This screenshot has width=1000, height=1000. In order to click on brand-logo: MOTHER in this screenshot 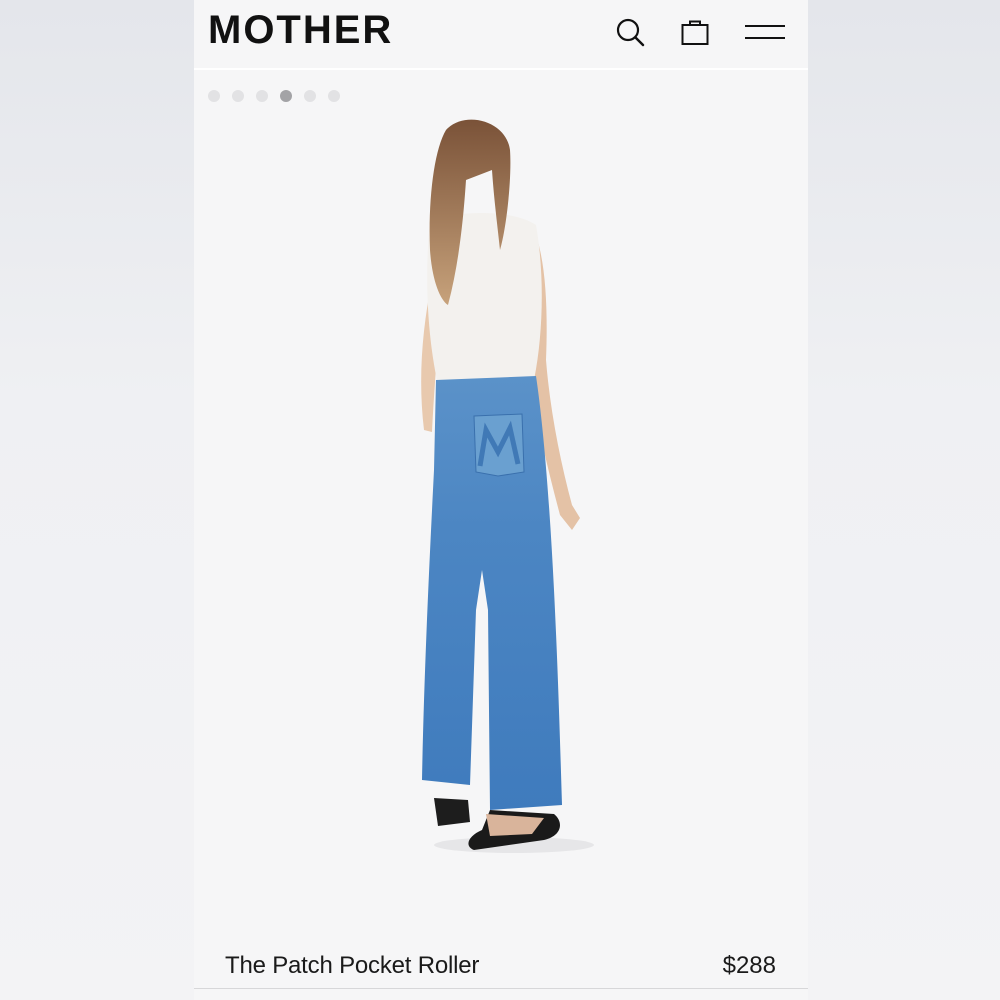, I will do `click(300, 30)`.